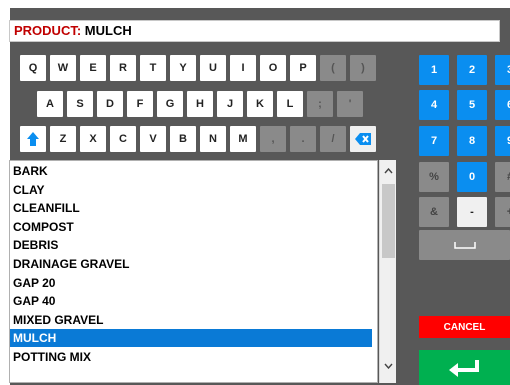 This screenshot has height=385, width=510. What do you see at coordinates (472, 177) in the screenshot?
I see `symbol-key-0: 0` at bounding box center [472, 177].